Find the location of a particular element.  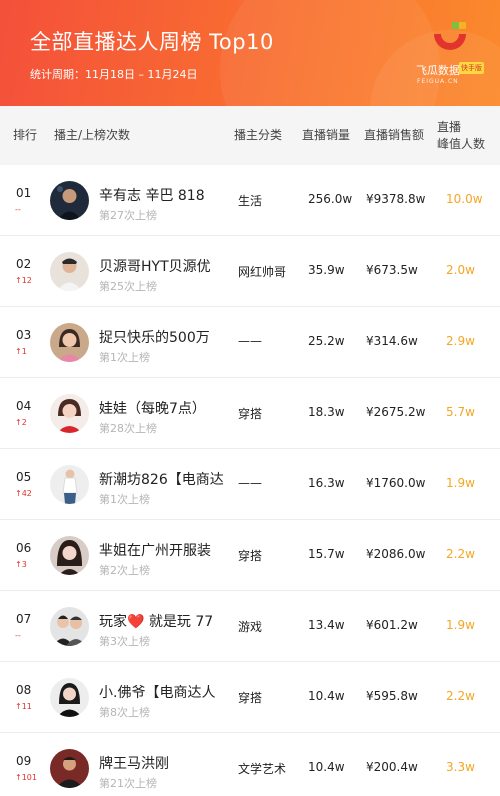

header-peak-line2: 峰值人数 is located at coordinates (461, 143).